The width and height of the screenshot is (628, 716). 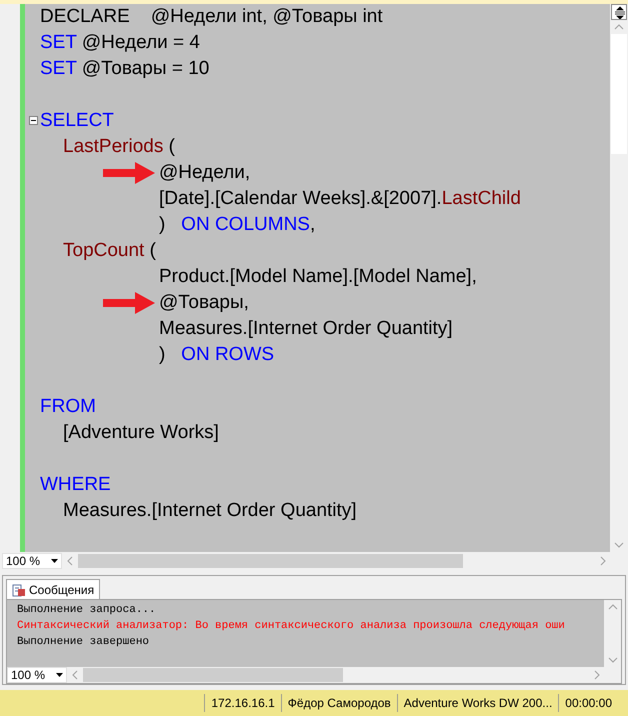 I want to click on code-line: SET @Недели = 4, so click(x=120, y=42).